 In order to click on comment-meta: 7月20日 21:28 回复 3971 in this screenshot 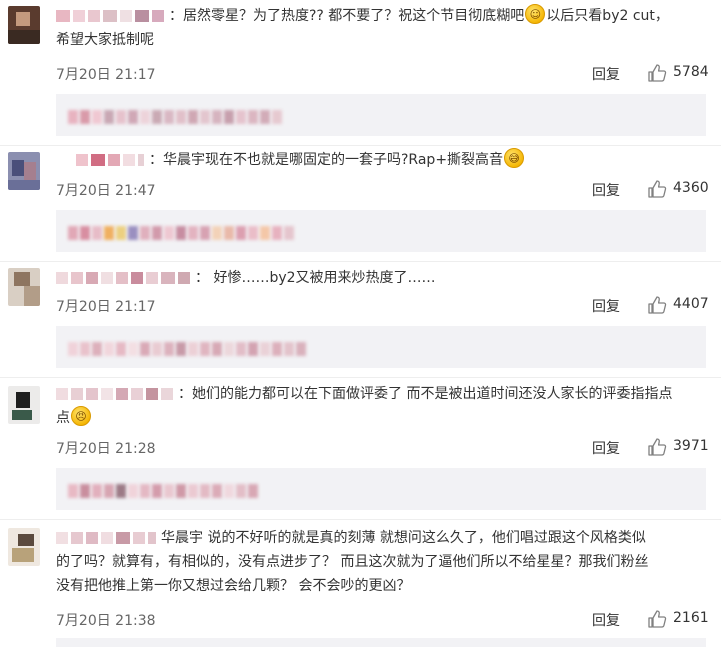, I will do `click(382, 448)`.